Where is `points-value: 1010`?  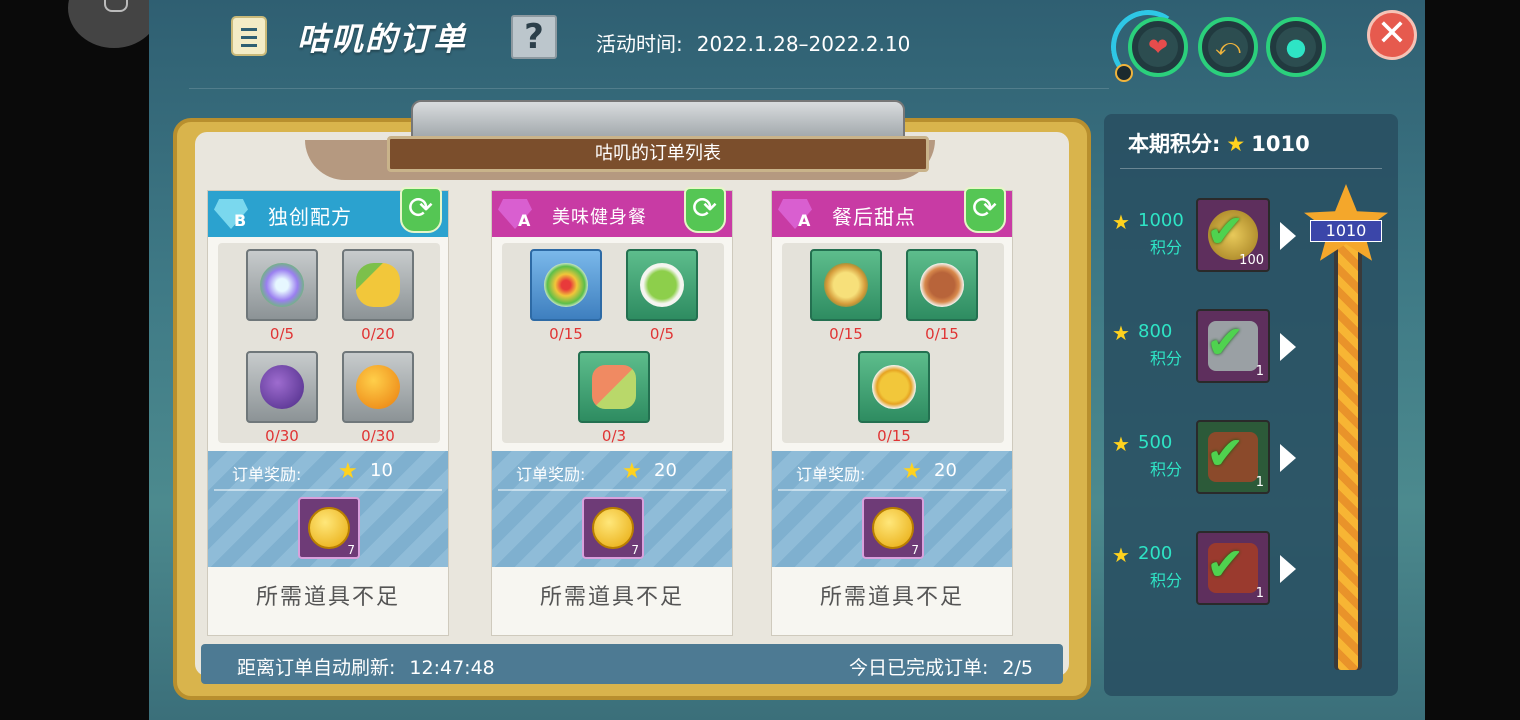 points-value: 1010 is located at coordinates (1280, 144).